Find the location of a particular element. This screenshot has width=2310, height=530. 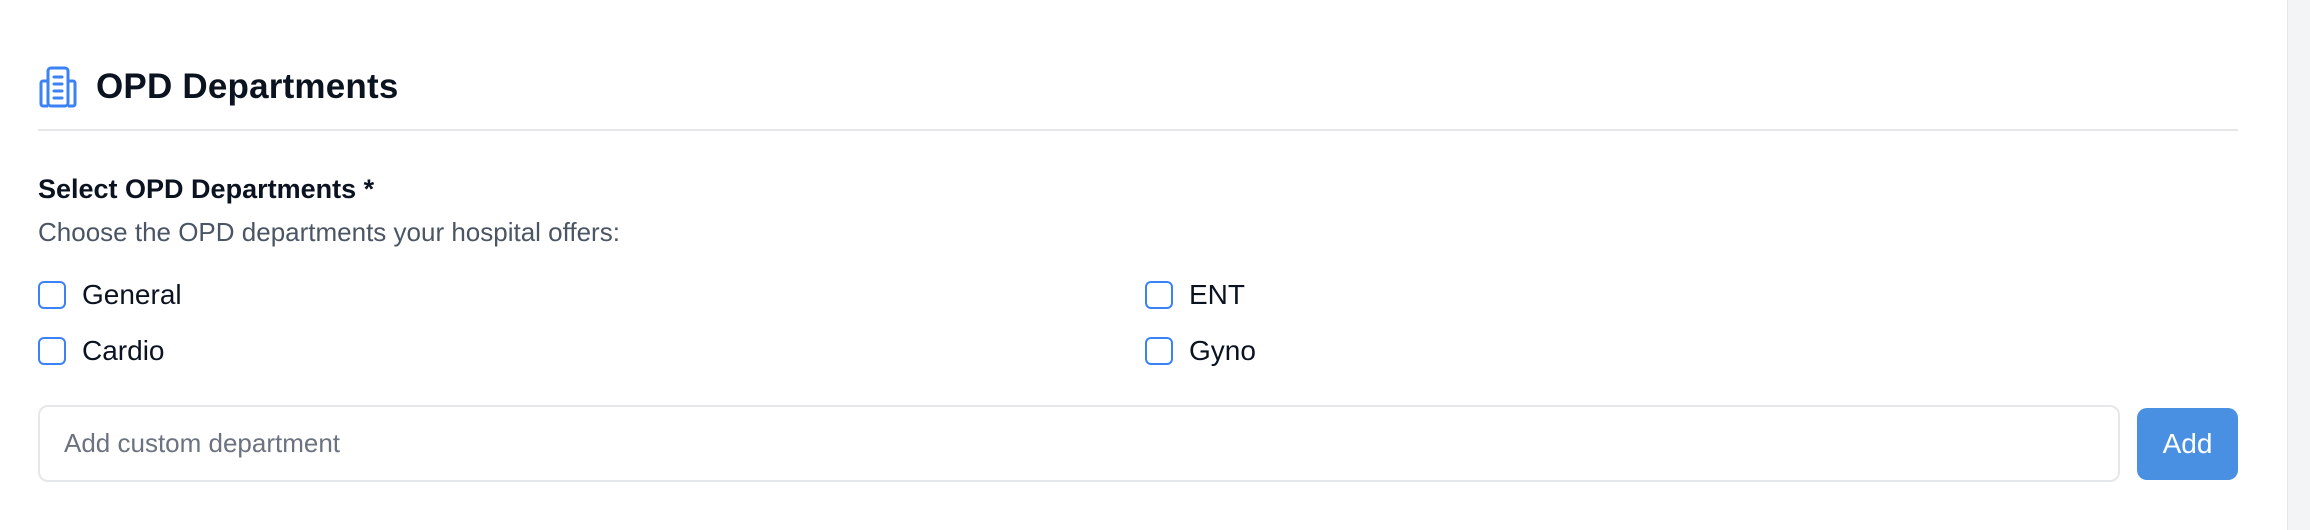

page-scrollbar is located at coordinates (2298, 265).